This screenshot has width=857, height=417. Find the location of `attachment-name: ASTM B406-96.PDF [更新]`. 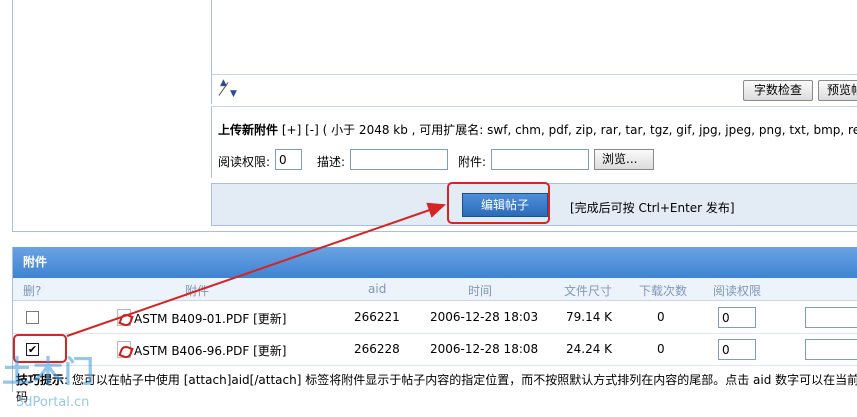

attachment-name: ASTM B406-96.PDF [更新] is located at coordinates (210, 351).